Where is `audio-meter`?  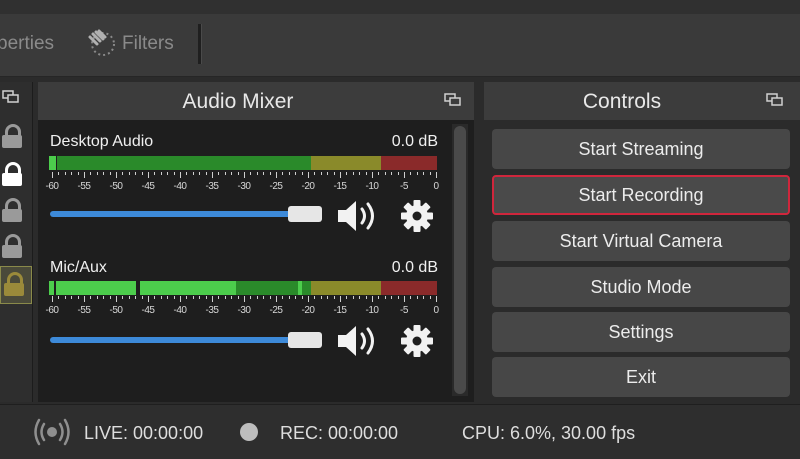 audio-meter is located at coordinates (243, 288).